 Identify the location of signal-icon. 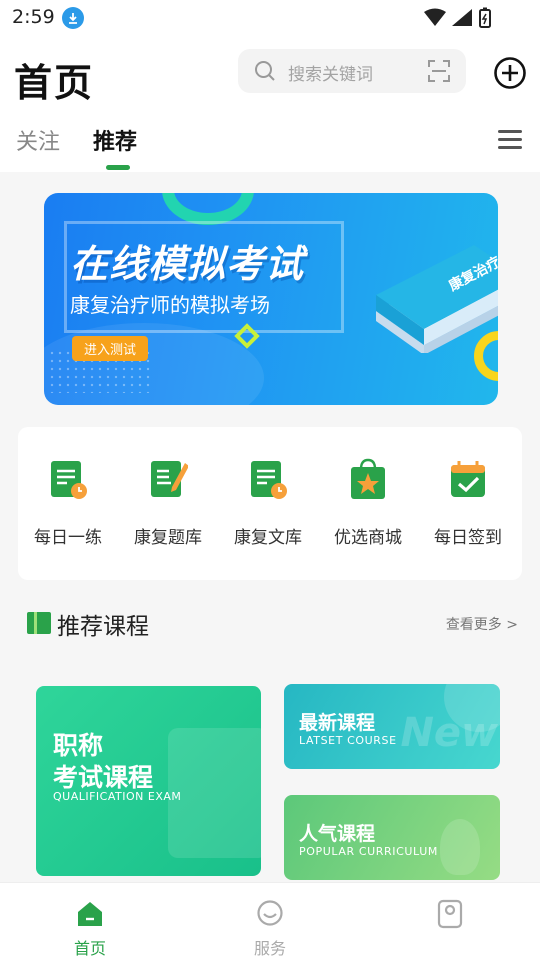
(462, 17).